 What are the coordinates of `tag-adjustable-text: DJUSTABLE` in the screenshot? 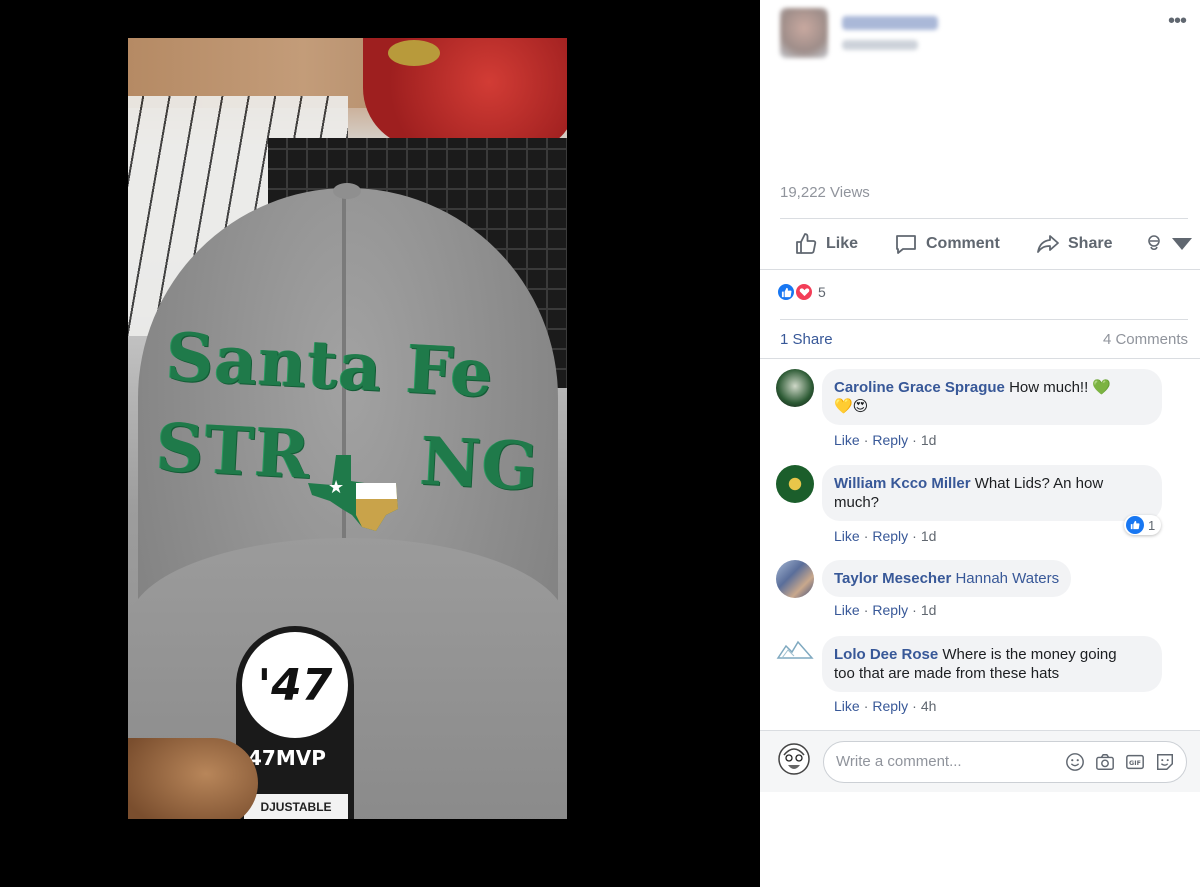 It's located at (296, 806).